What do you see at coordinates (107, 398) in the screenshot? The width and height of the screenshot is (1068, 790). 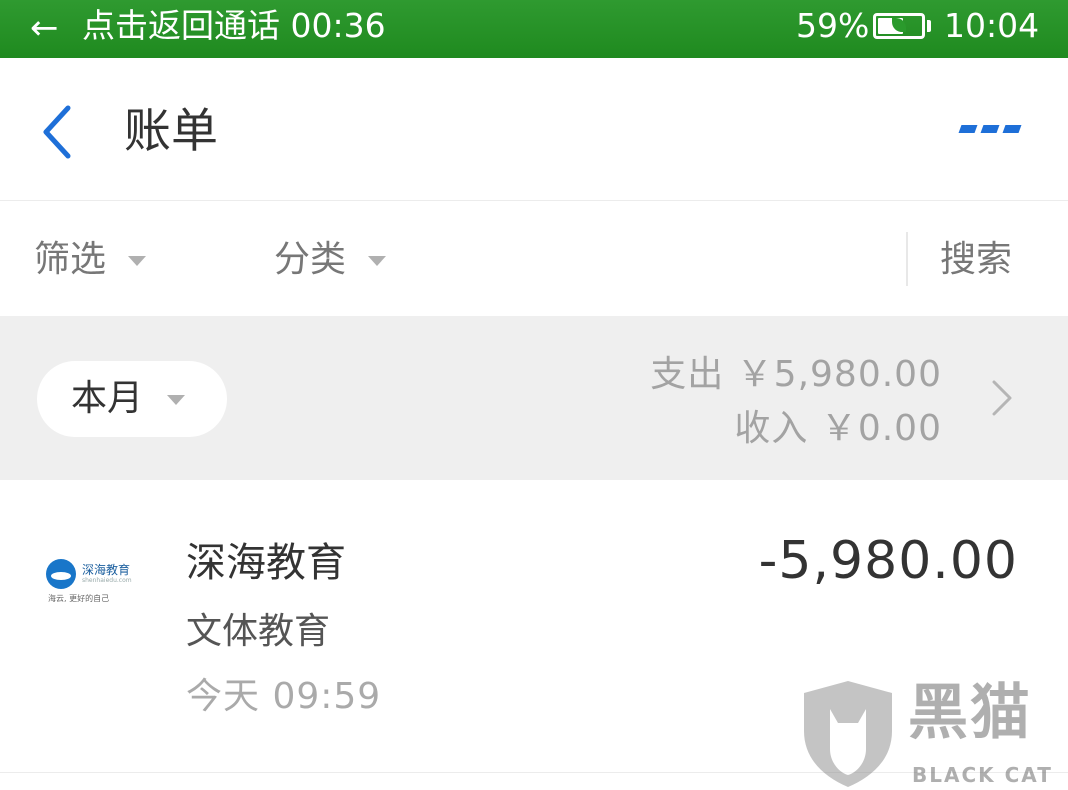 I see `month-label: 本月` at bounding box center [107, 398].